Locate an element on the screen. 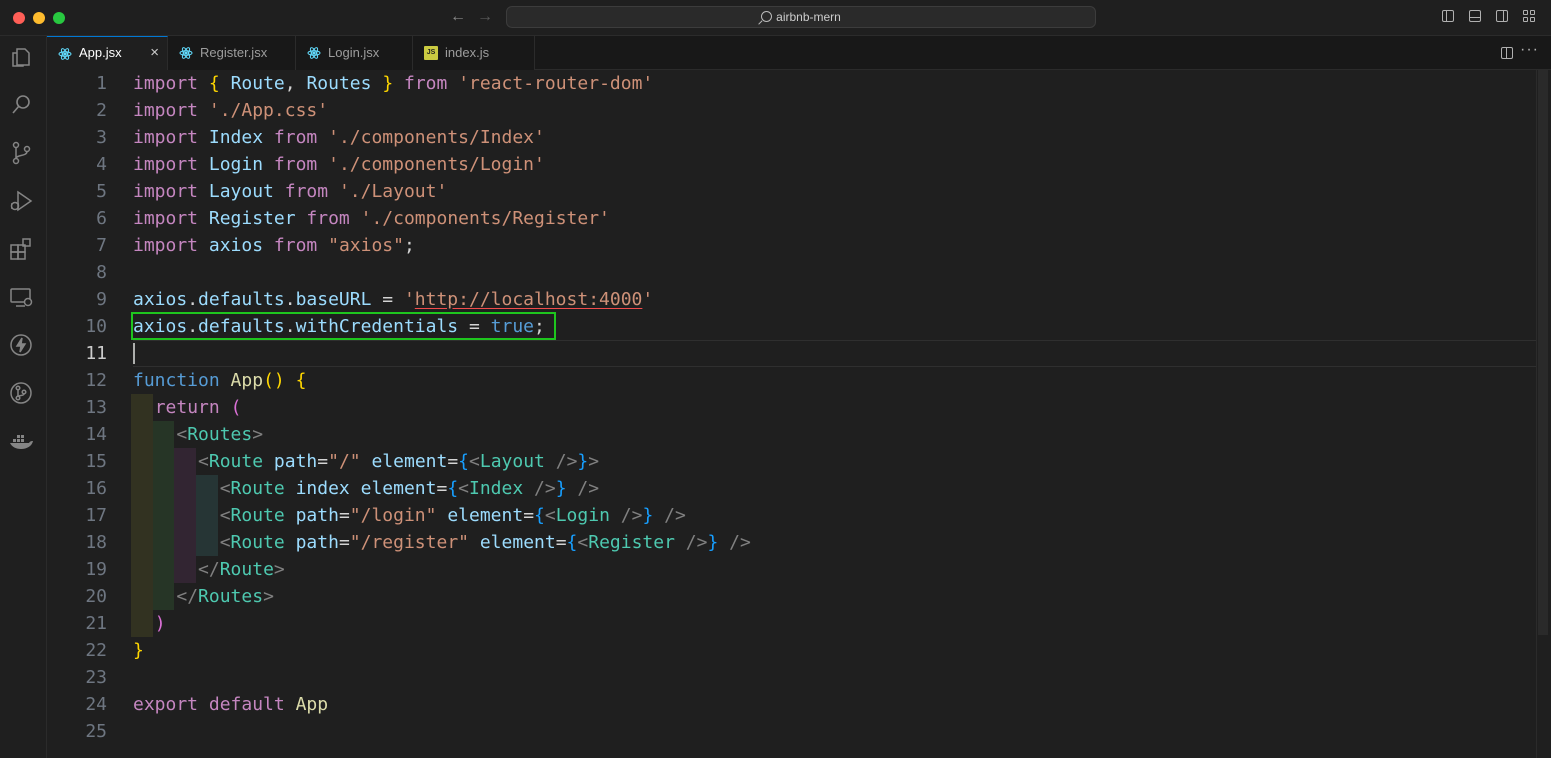 The image size is (1551, 758). scrollbar-thumb is located at coordinates (1543, 352).